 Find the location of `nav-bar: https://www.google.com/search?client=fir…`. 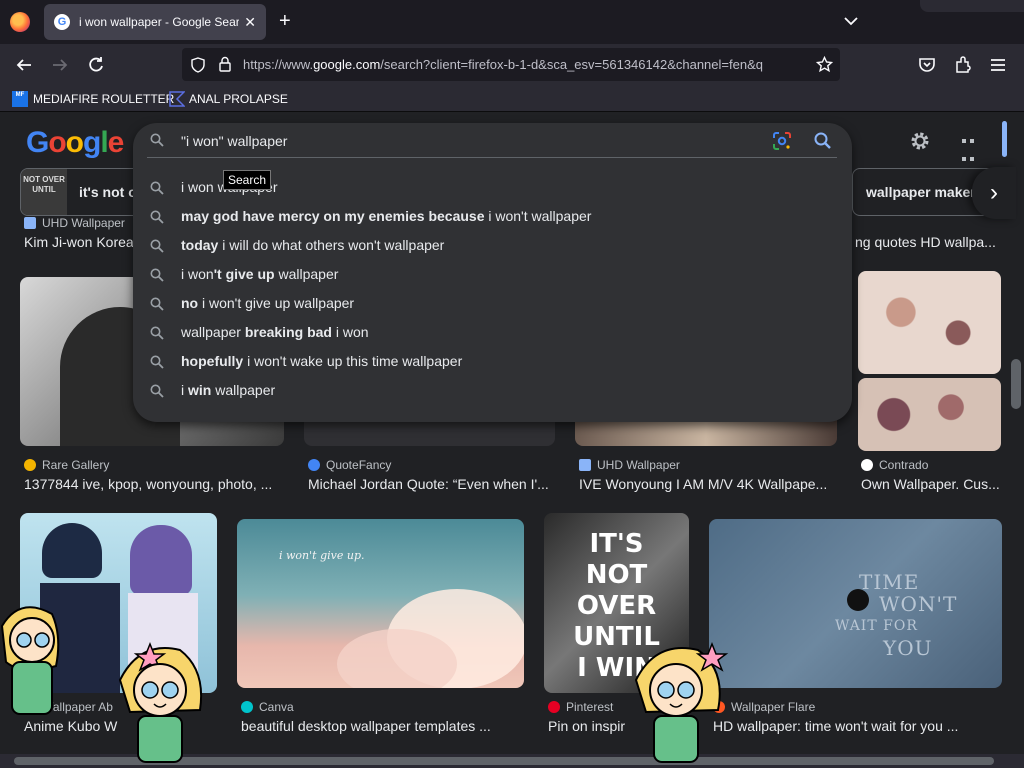

nav-bar: https://www.google.com/search?client=fir… is located at coordinates (512, 65).